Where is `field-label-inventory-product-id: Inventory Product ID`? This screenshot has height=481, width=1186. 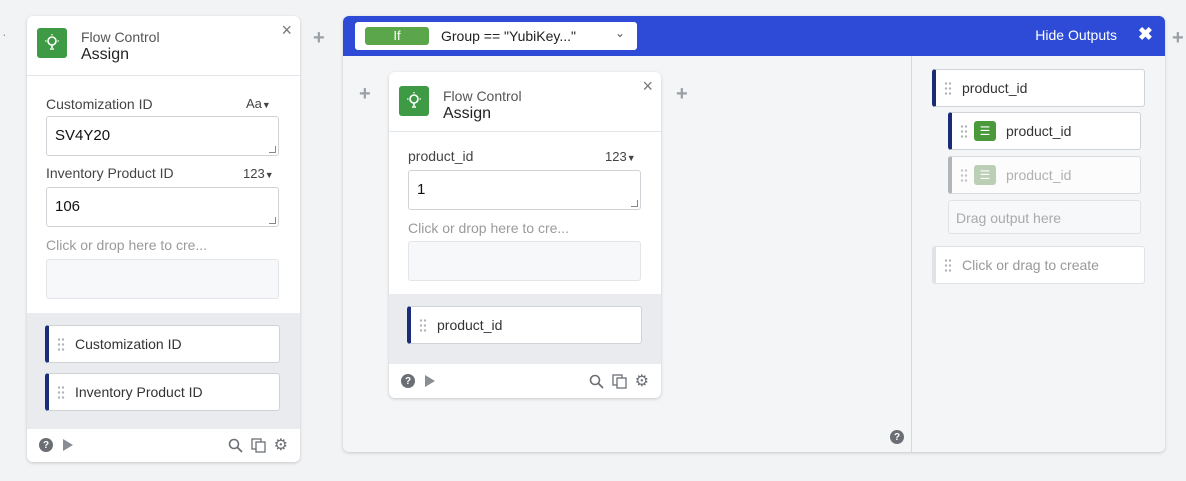
field-label-inventory-product-id: Inventory Product ID is located at coordinates (110, 173).